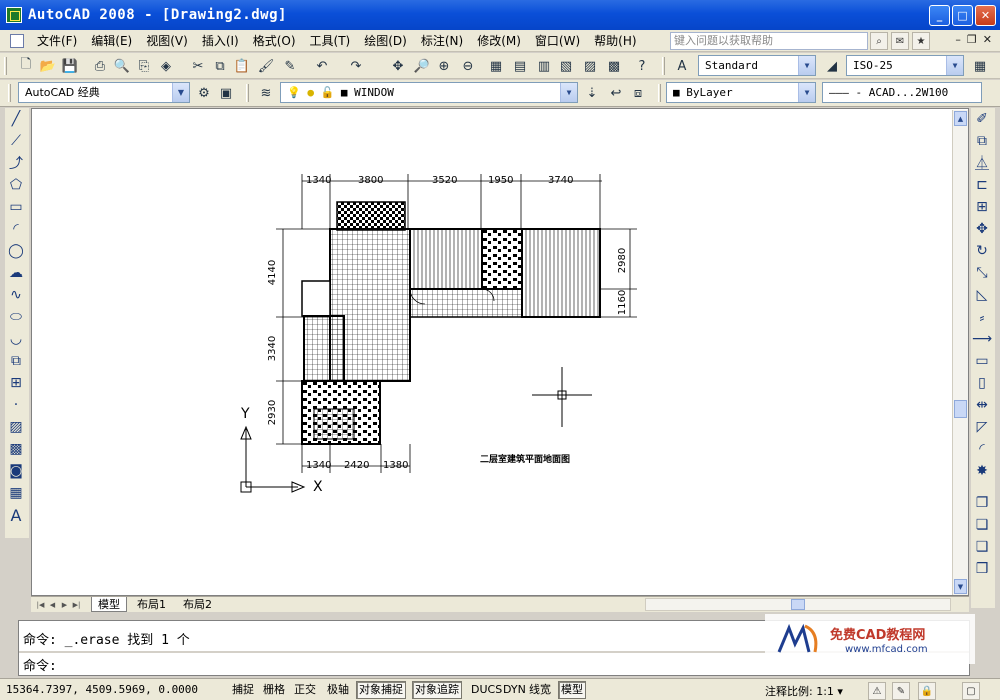 This screenshot has width=1000, height=700. What do you see at coordinates (422, 66) in the screenshot?
I see `zoom-realtime-icon: 🔎` at bounding box center [422, 66].